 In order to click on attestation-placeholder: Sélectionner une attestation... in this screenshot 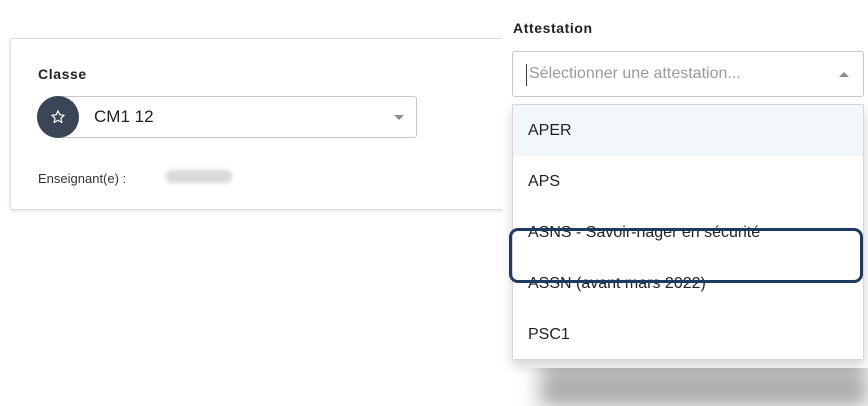, I will do `click(635, 73)`.